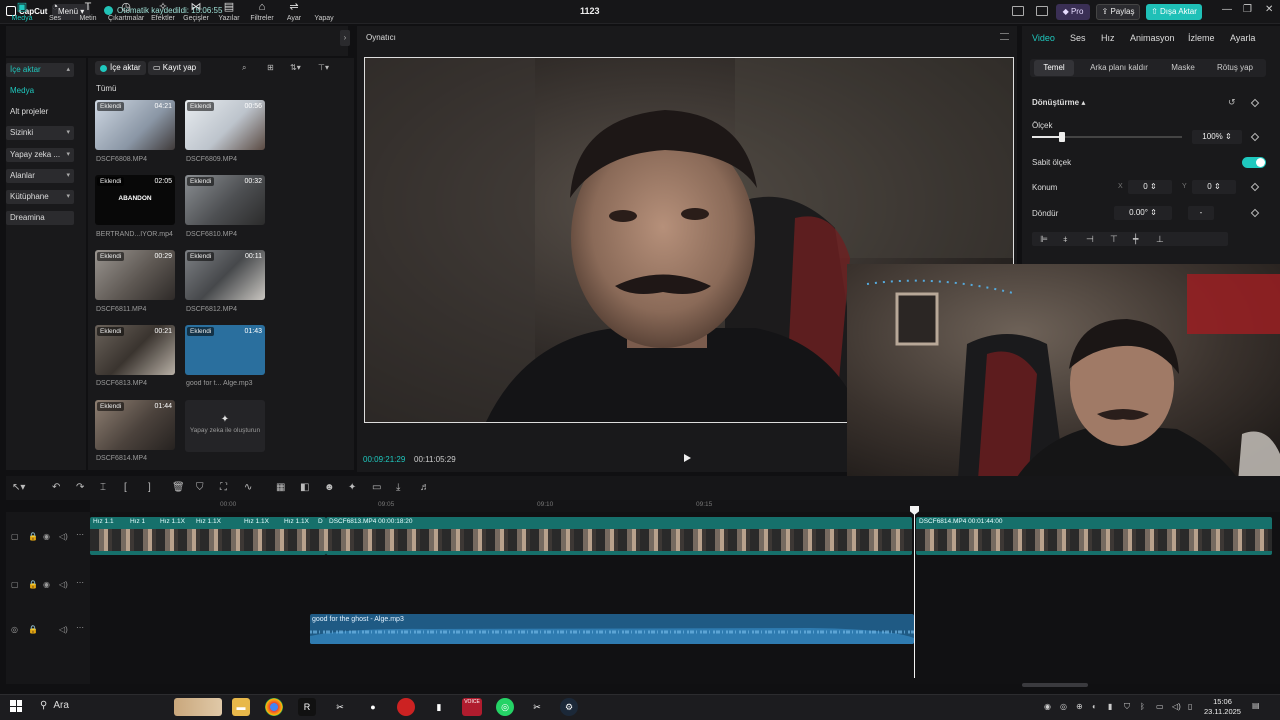  I want to click on media-item: Eklendi 00:11, so click(225, 275).